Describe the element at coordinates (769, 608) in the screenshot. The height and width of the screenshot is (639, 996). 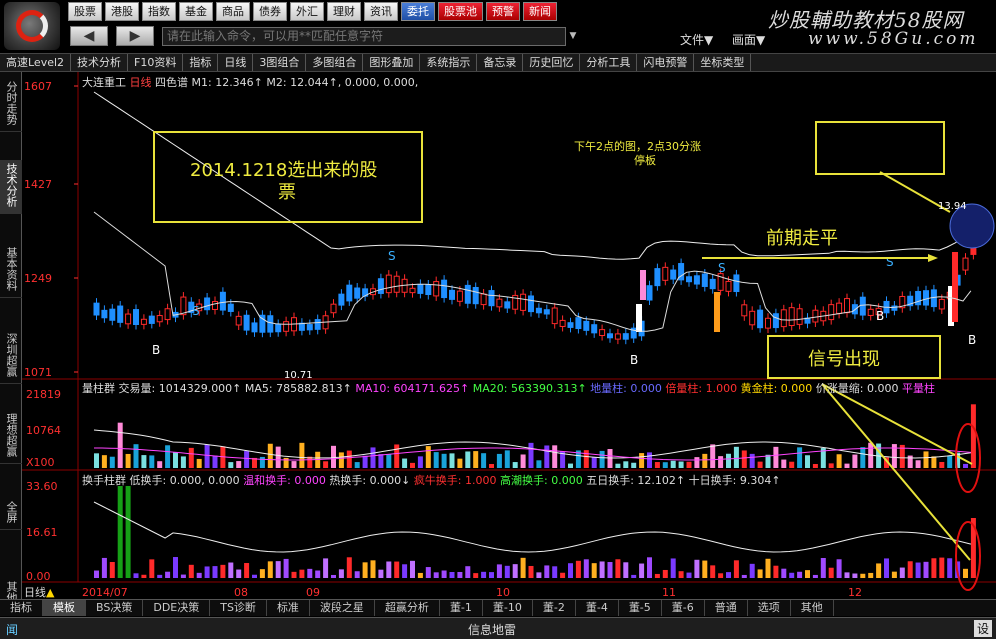
I see `bottom-tab-15: 选项` at that location.